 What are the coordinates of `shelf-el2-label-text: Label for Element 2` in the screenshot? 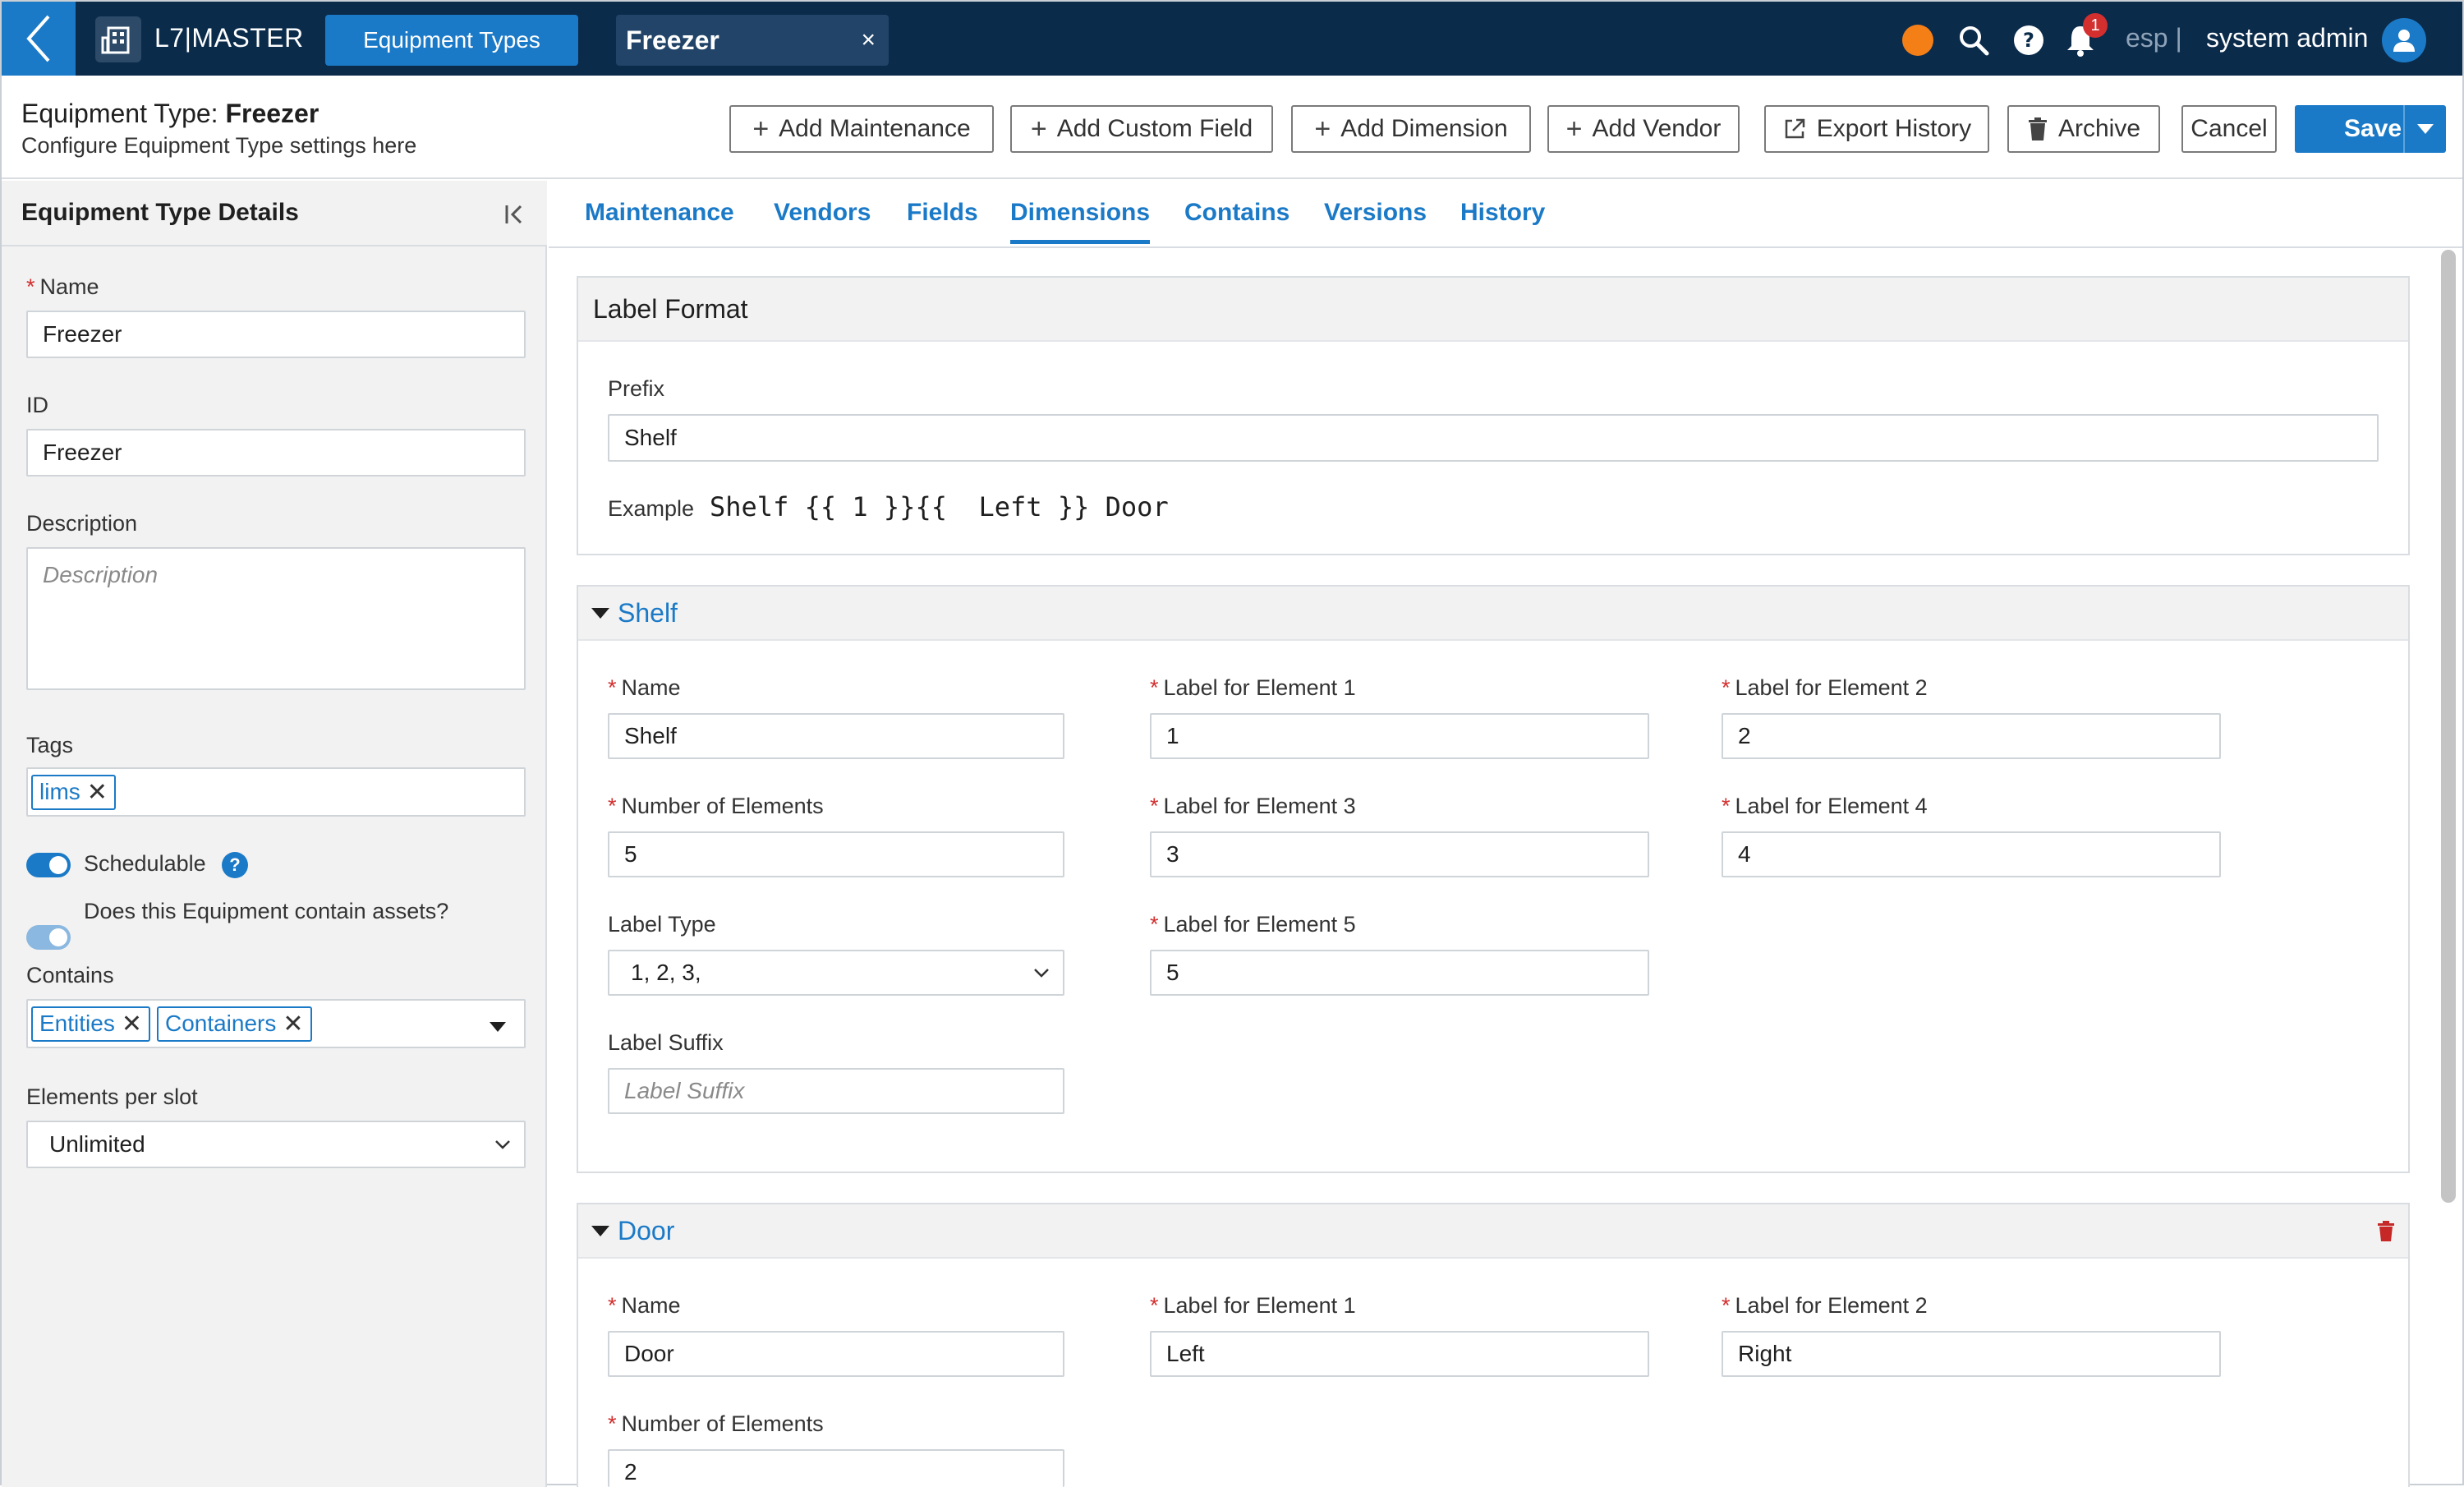 It's located at (1831, 687).